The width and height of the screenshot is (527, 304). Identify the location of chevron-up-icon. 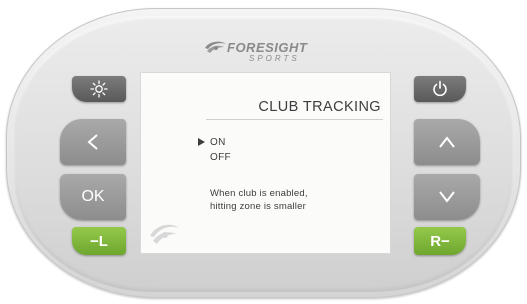
(447, 142).